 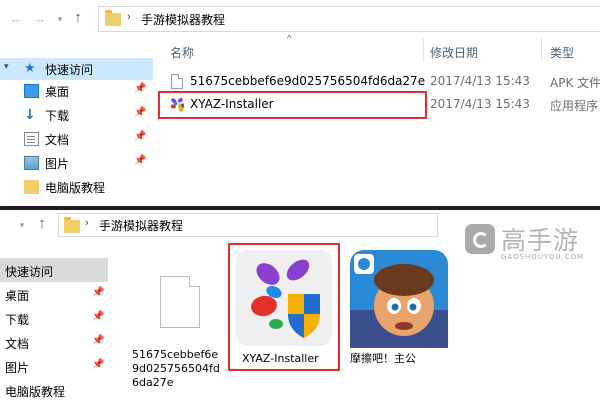 I want to click on navigation-bar: ← → ▾ ↑ › 手游模拟器教程, so click(x=300, y=19).